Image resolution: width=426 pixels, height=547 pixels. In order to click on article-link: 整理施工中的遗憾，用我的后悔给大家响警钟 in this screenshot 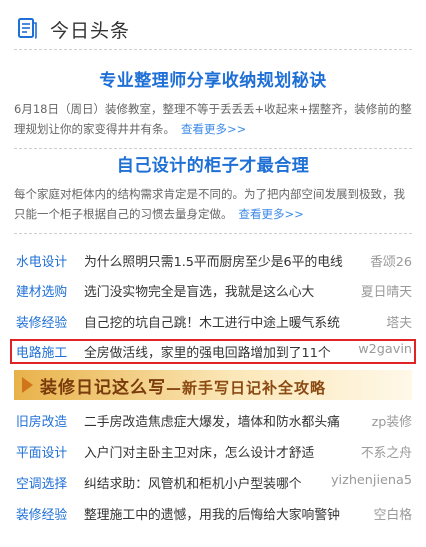, I will do `click(224, 513)`.